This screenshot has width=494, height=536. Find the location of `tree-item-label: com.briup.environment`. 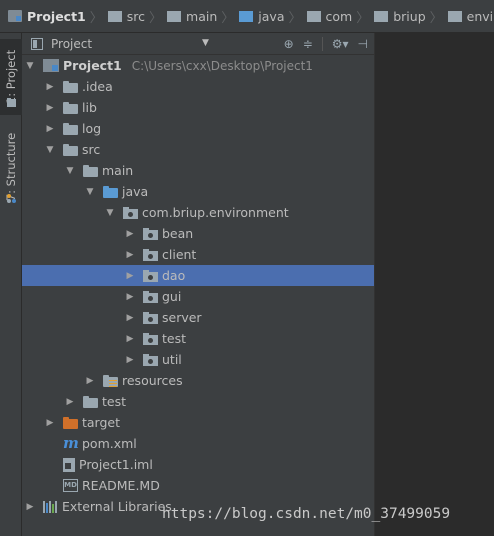

tree-item-label: com.briup.environment is located at coordinates (215, 212).